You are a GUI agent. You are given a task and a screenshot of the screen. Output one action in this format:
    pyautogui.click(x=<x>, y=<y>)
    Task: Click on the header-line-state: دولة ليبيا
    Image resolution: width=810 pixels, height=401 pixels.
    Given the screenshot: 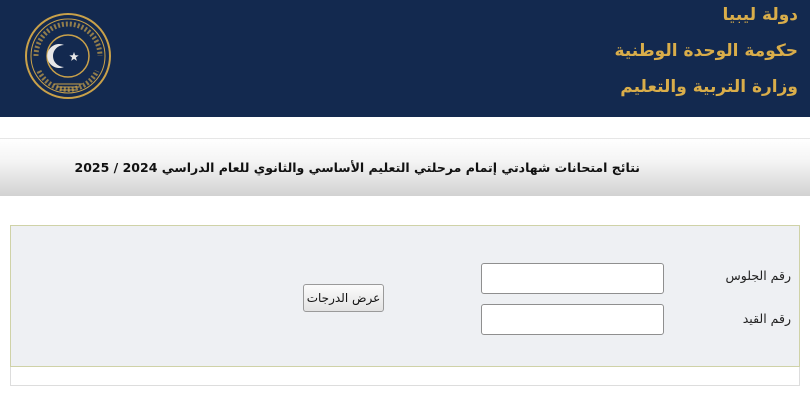 What is the action you would take?
    pyautogui.click(x=760, y=15)
    